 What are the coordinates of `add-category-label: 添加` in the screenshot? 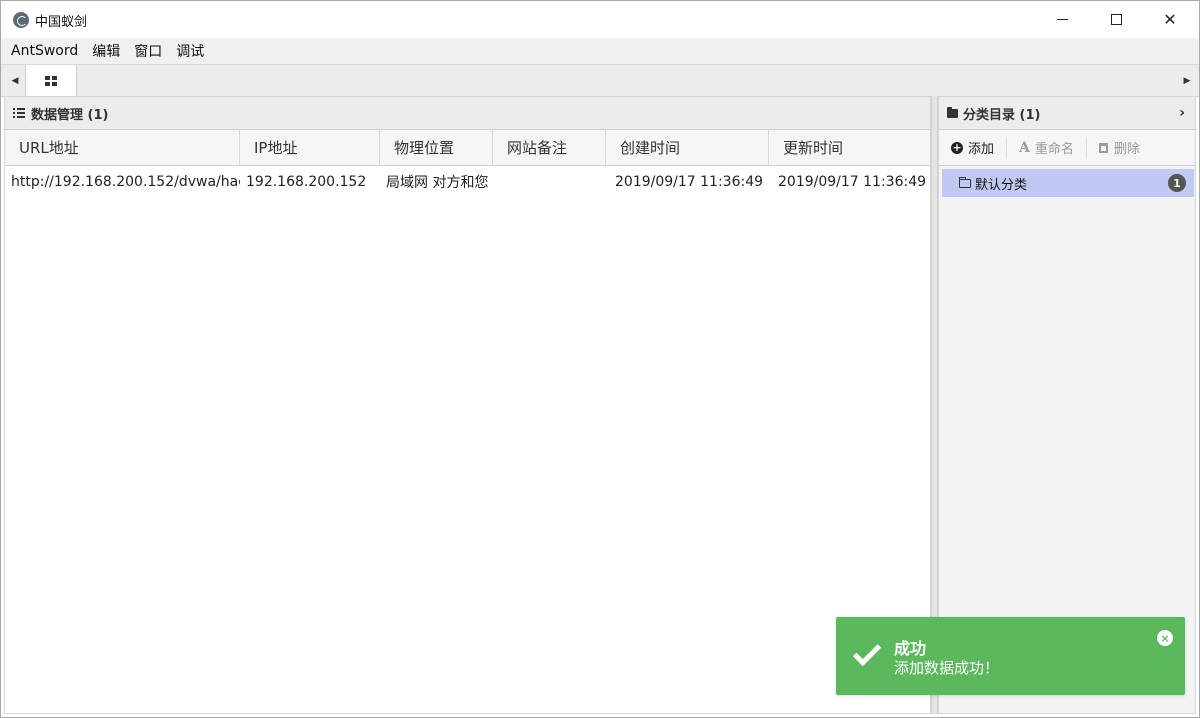 It's located at (981, 149).